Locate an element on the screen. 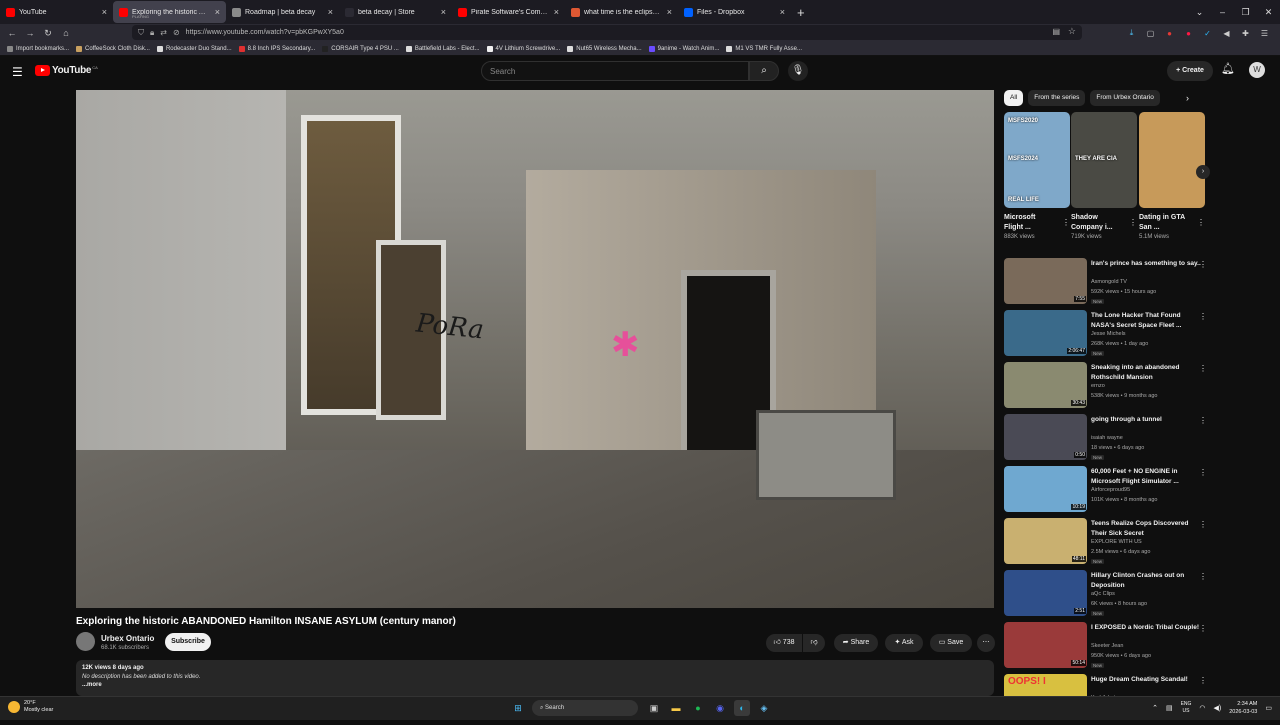 The width and height of the screenshot is (1280, 725). shelf-thumbnail: THEY ARE CIA is located at coordinates (1104, 160).